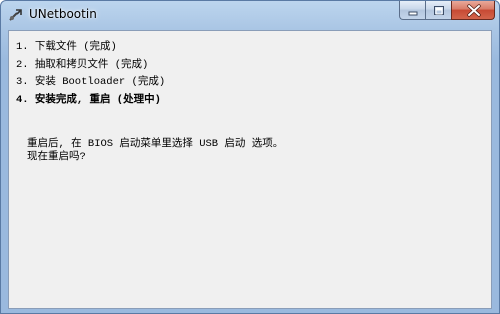 This screenshot has width=500, height=314. I want to click on close-icon, so click(474, 10).